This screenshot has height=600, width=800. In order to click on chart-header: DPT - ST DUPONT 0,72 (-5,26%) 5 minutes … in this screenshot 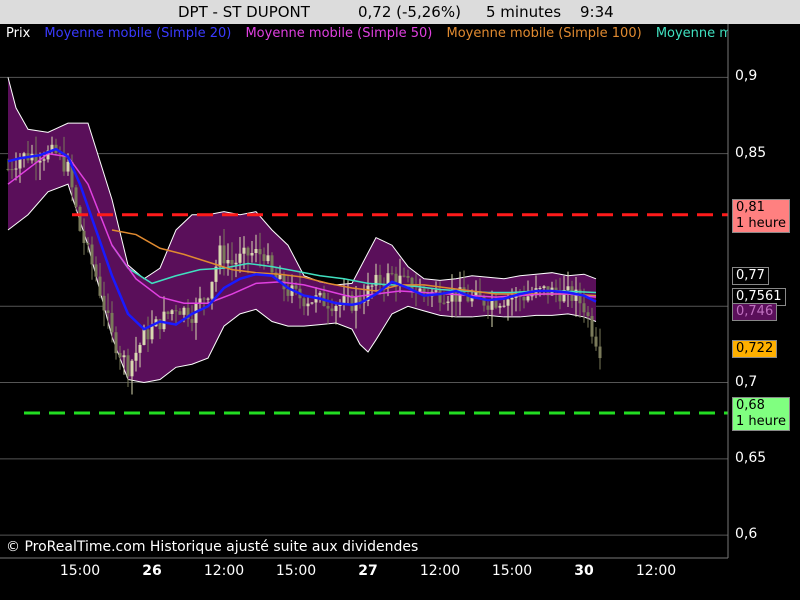, I will do `click(400, 12)`.